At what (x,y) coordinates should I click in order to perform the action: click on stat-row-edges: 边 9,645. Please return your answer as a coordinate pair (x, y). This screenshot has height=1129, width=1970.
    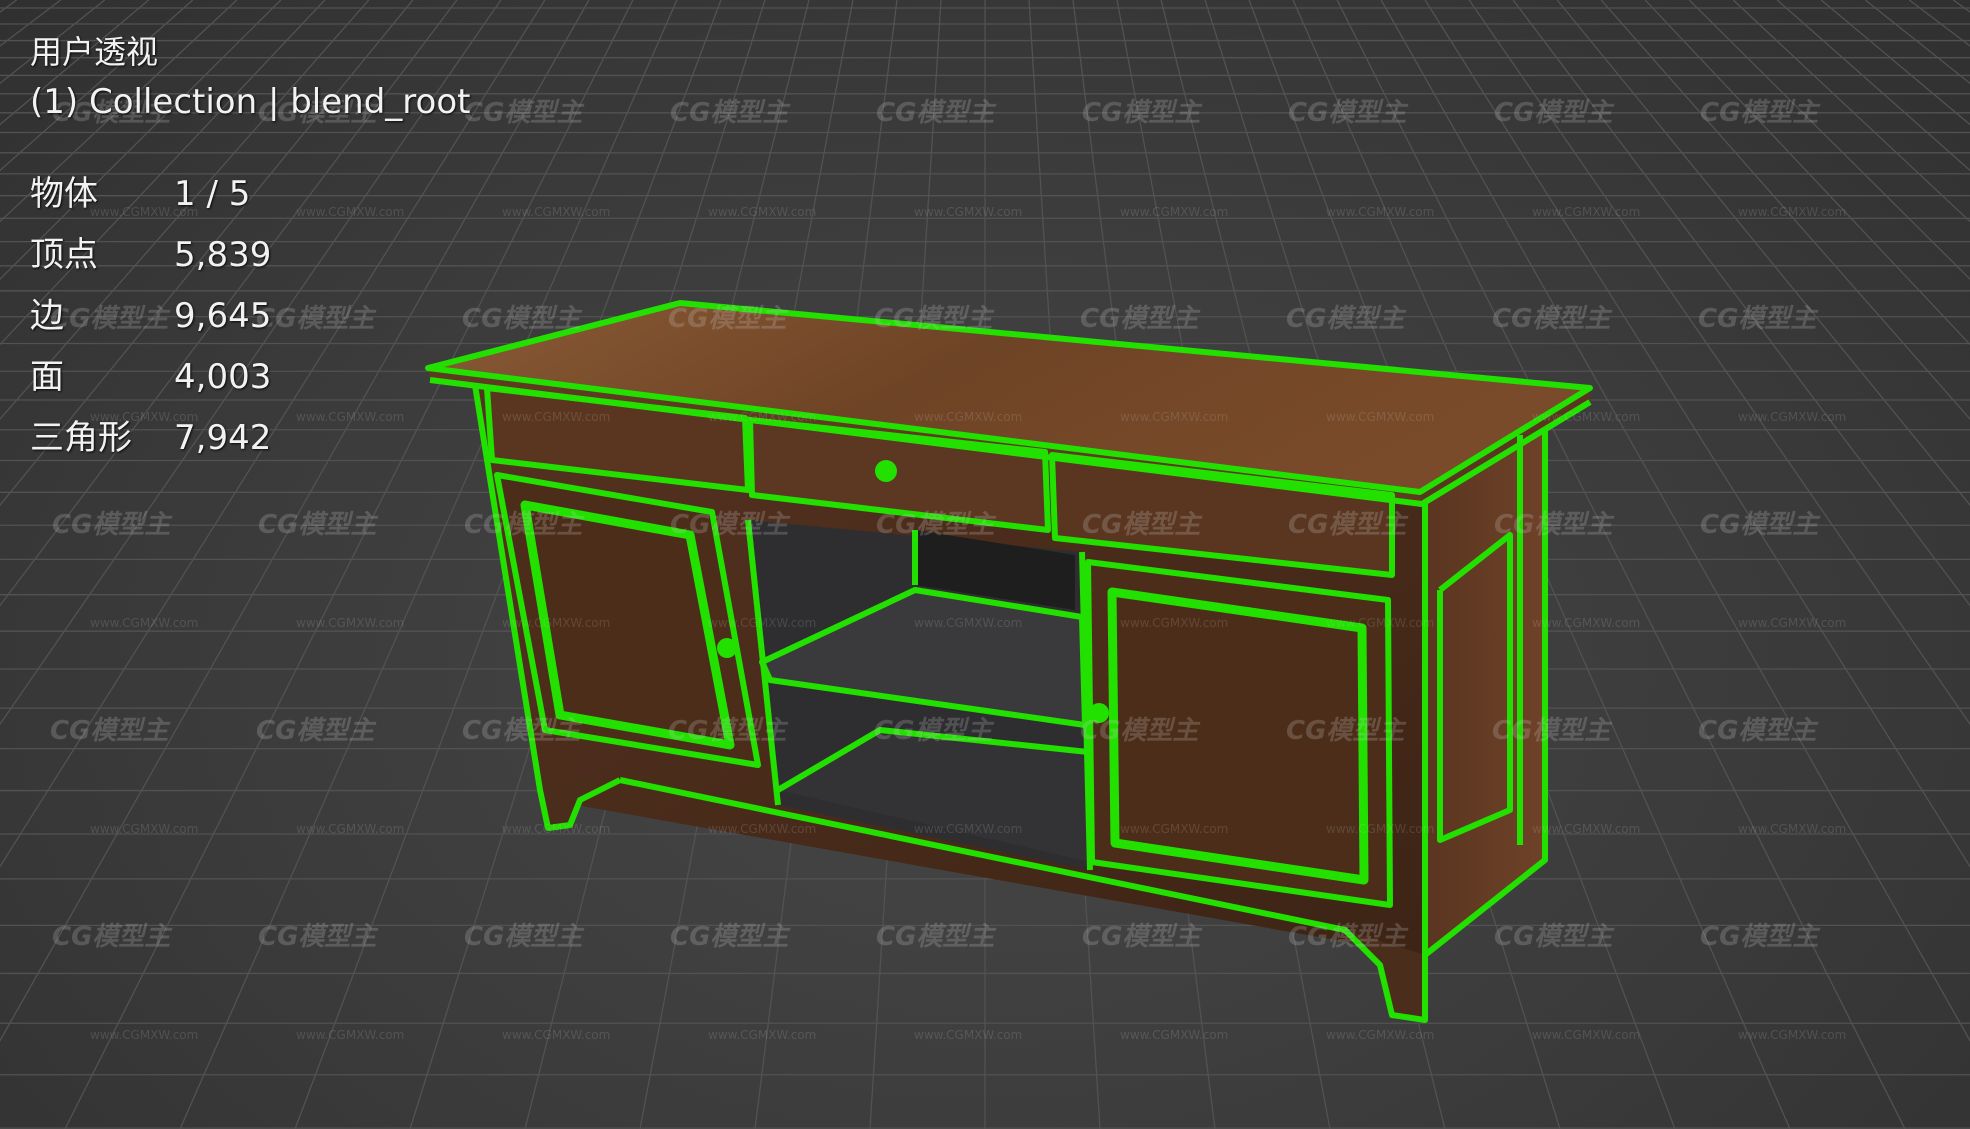
    Looking at the image, I should click on (250, 316).